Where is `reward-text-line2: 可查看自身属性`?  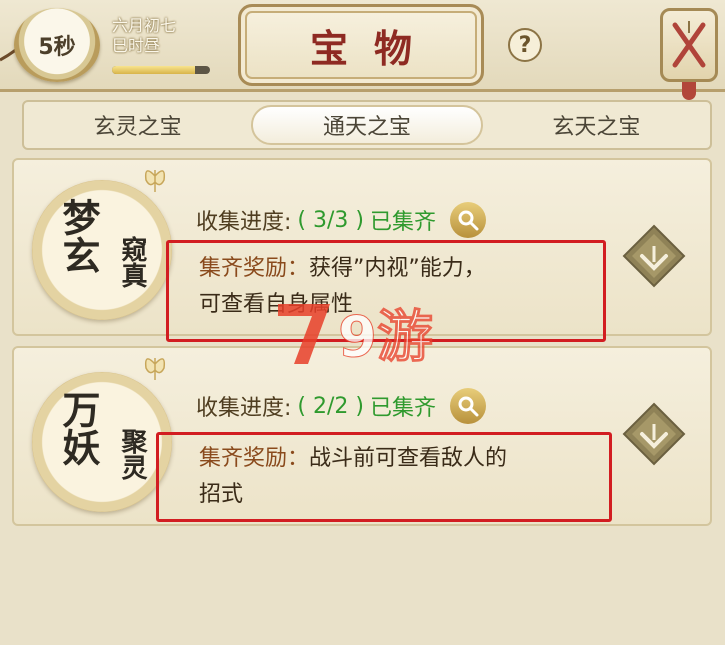
reward-text-line2: 可查看自身属性 is located at coordinates (276, 304).